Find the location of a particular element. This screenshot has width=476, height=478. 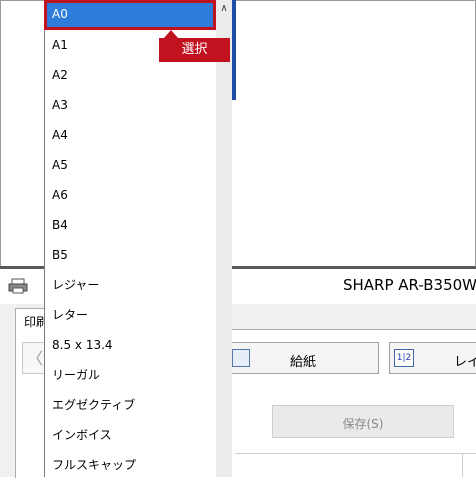

section-divider-vertical is located at coordinates (462, 465).